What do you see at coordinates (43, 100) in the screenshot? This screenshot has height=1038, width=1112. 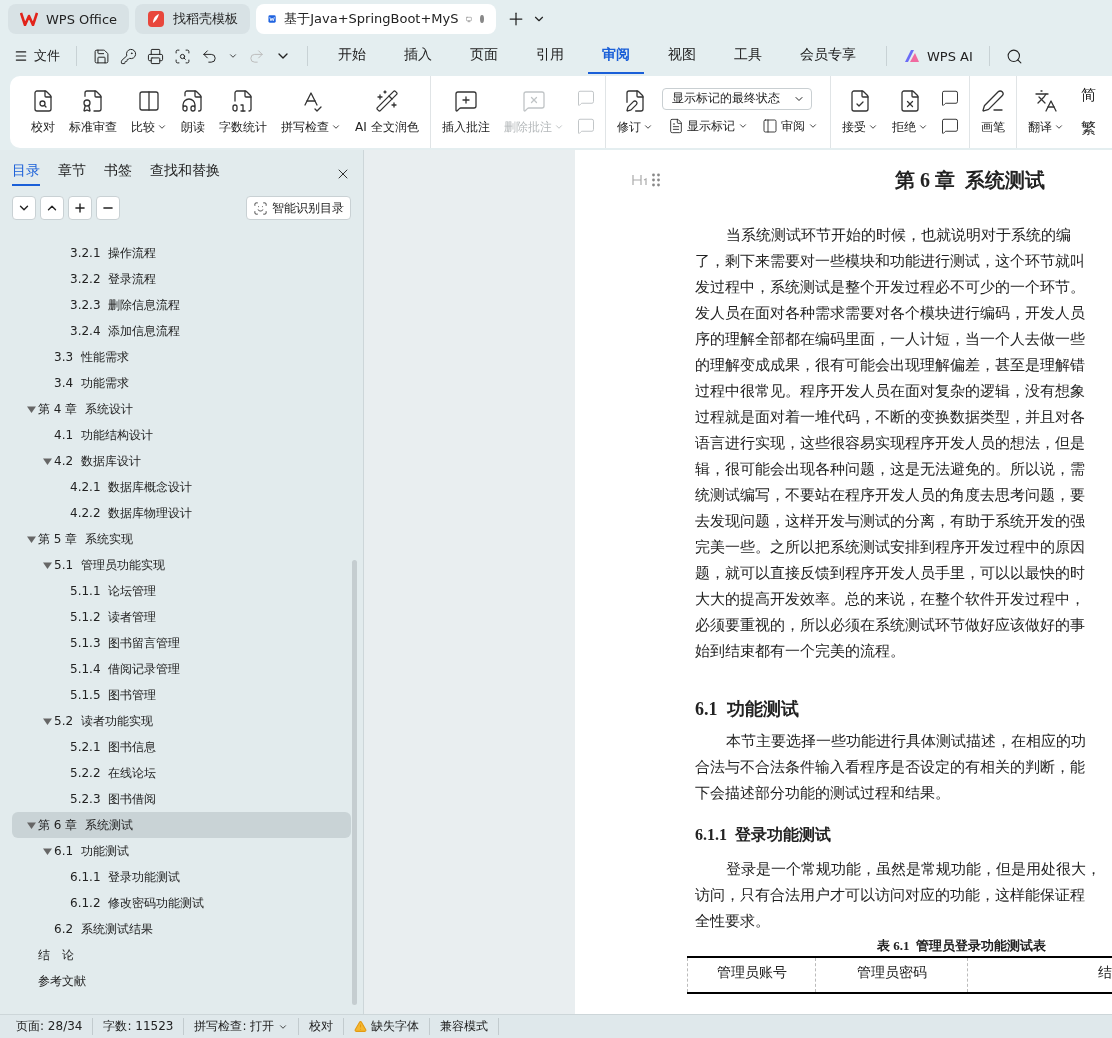 I see `document-search-icon` at bounding box center [43, 100].